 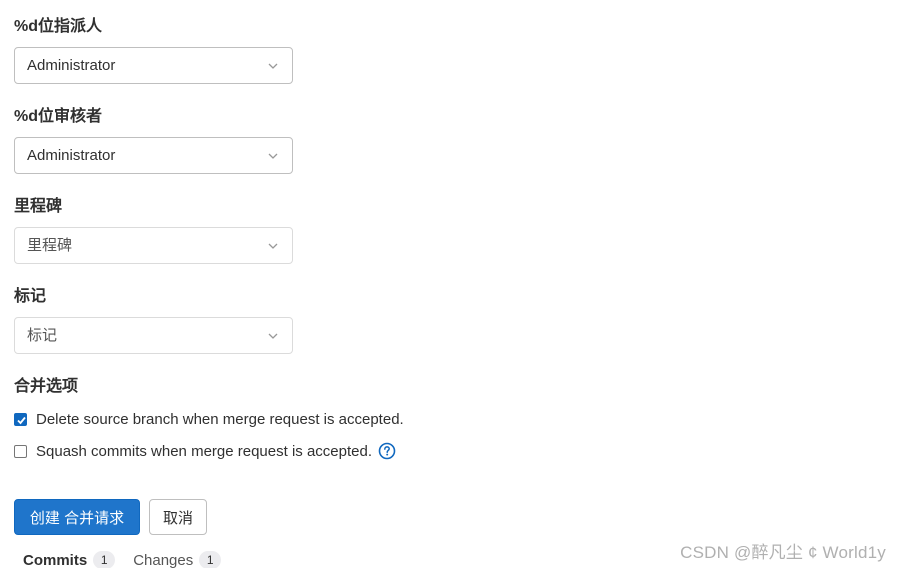 I want to click on tab-commits: Commits 1, so click(x=69, y=559).